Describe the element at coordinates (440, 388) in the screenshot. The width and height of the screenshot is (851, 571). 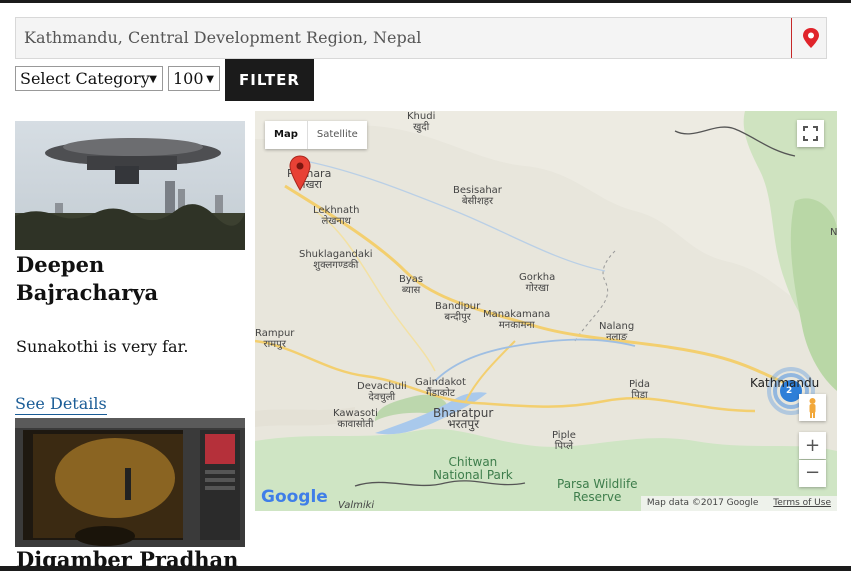
I see `map-place-label: Gaindakot गैंडाकोट` at that location.